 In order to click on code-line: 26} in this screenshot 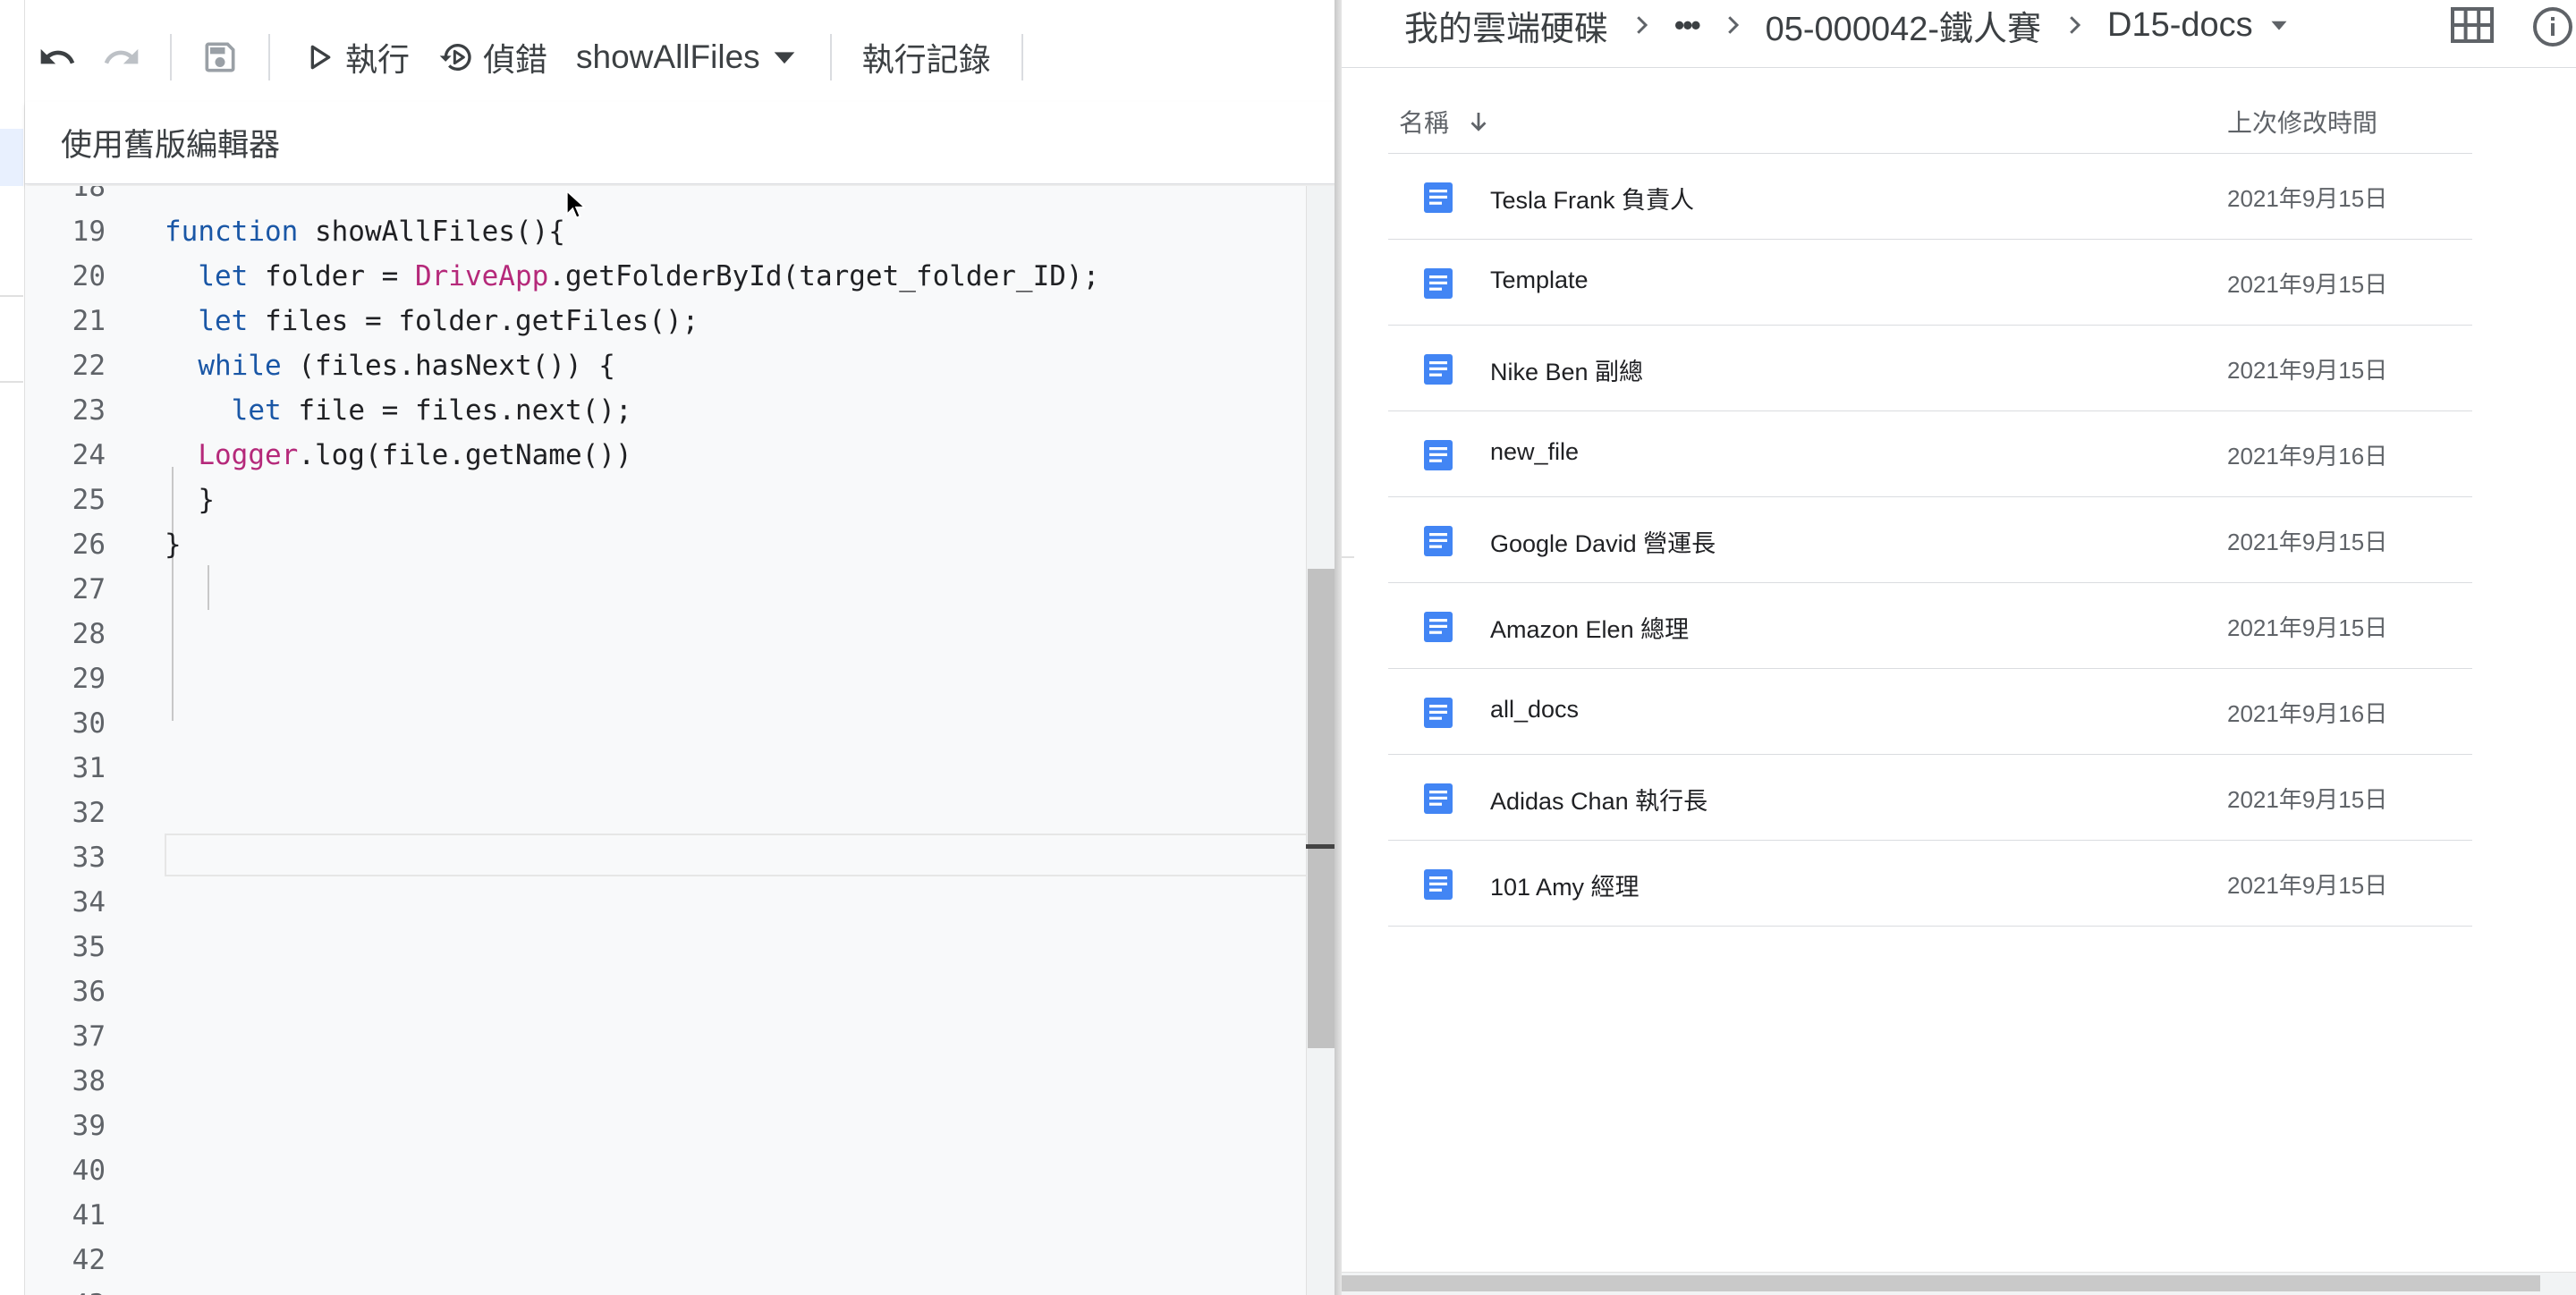, I will do `click(665, 544)`.